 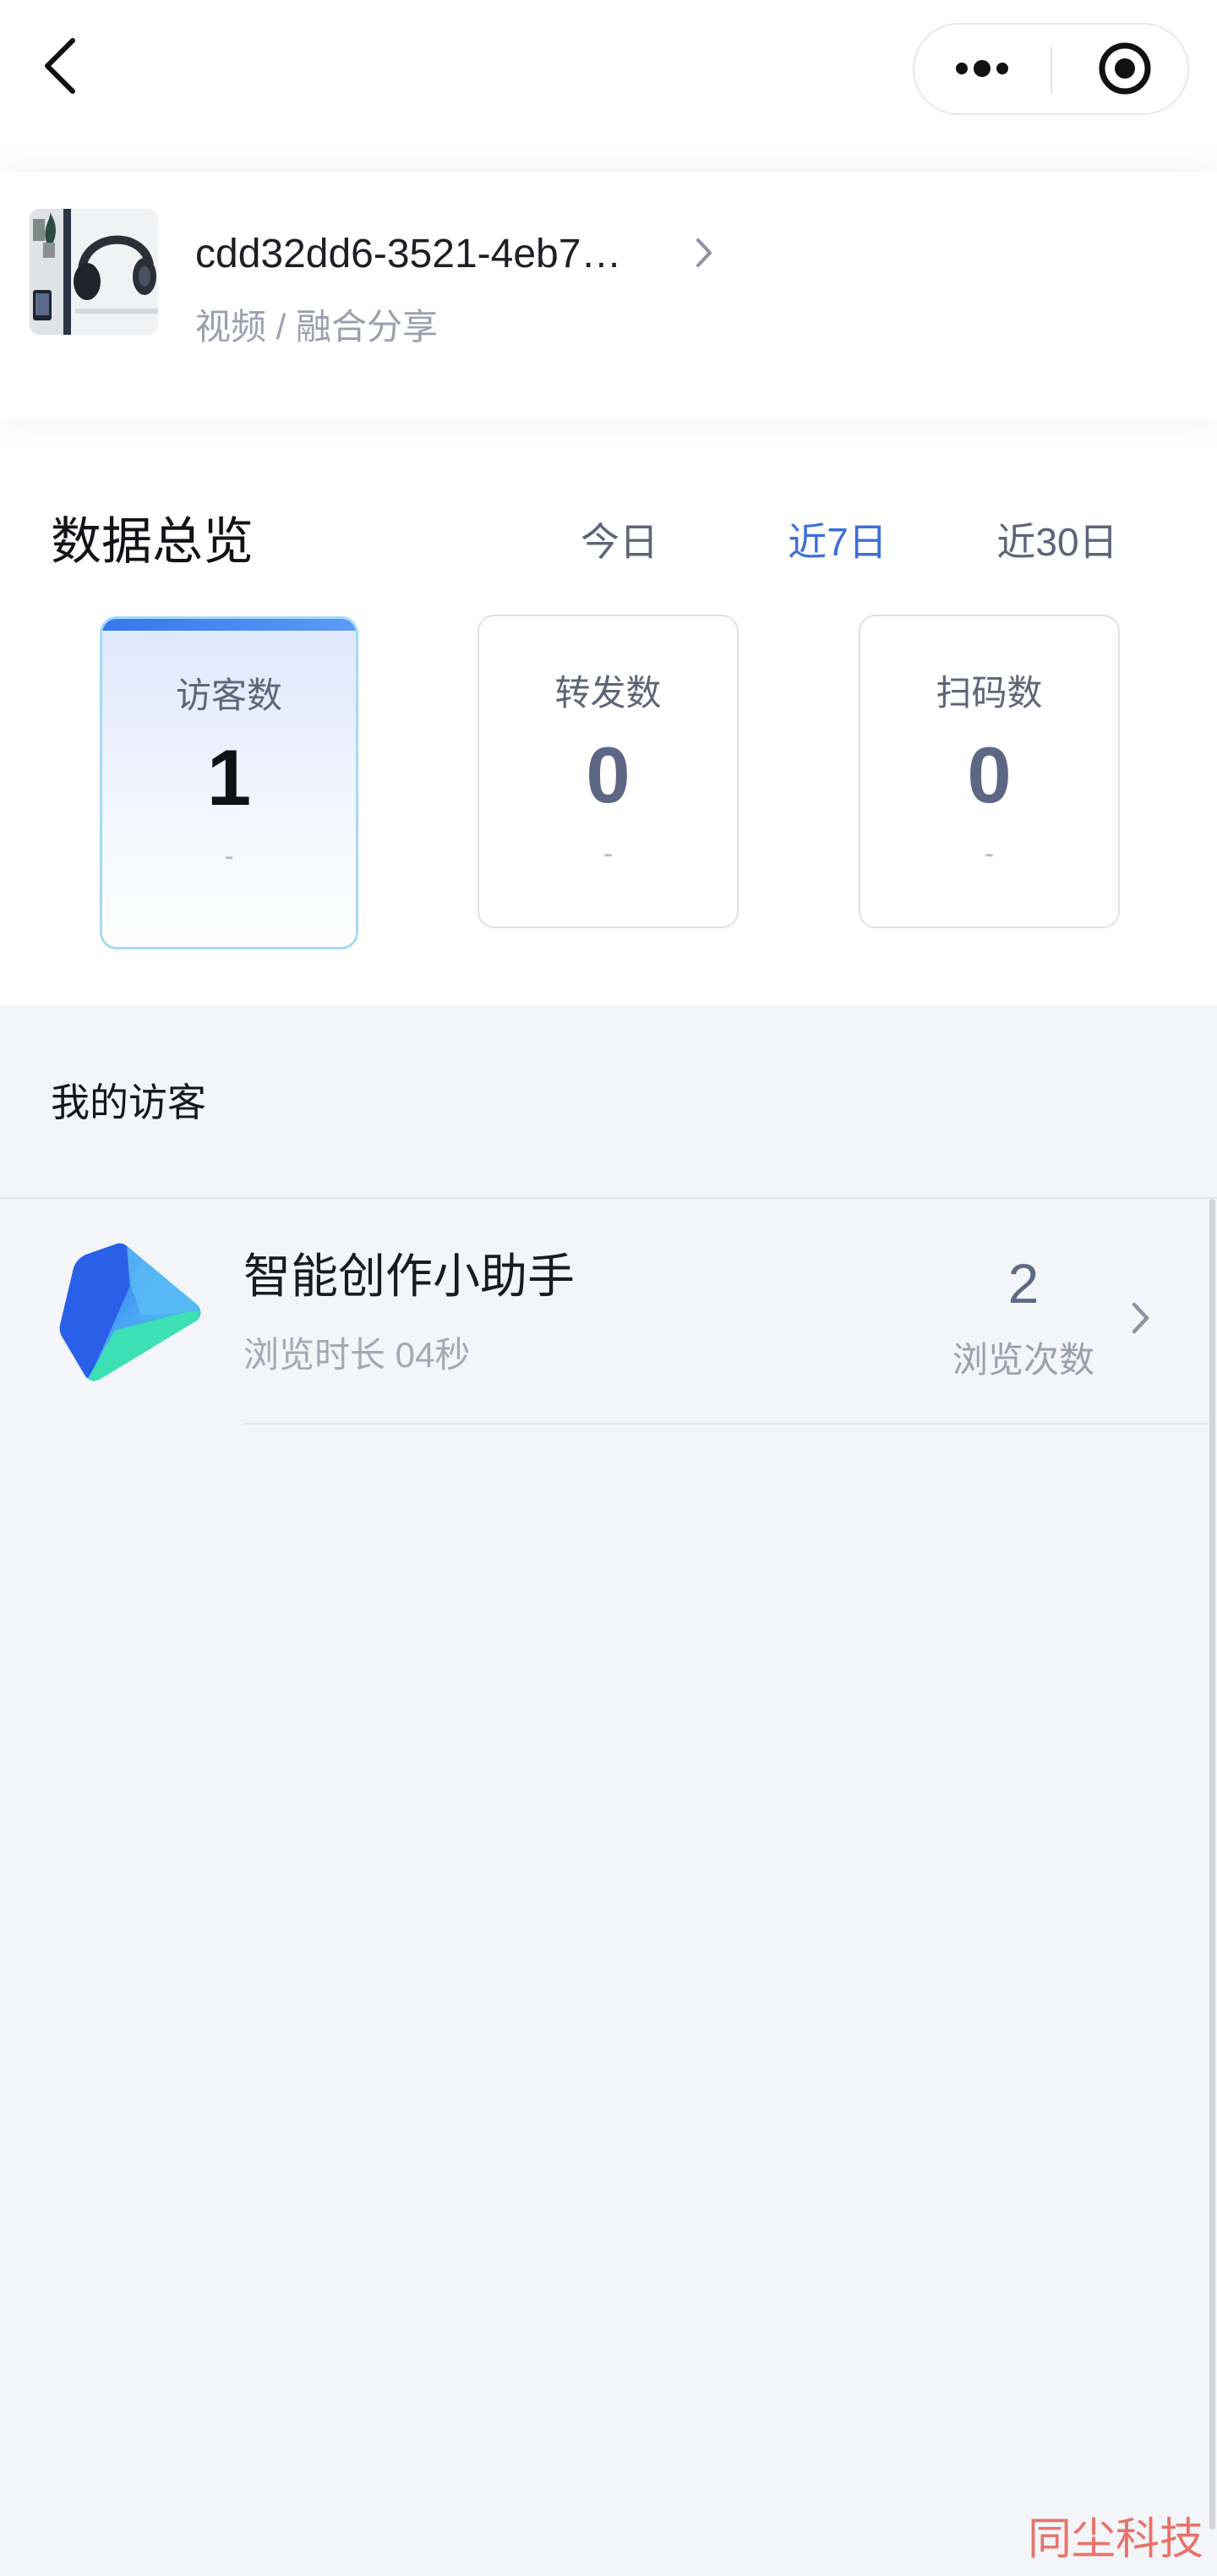 I want to click on content-detail-button, so click(x=704, y=252).